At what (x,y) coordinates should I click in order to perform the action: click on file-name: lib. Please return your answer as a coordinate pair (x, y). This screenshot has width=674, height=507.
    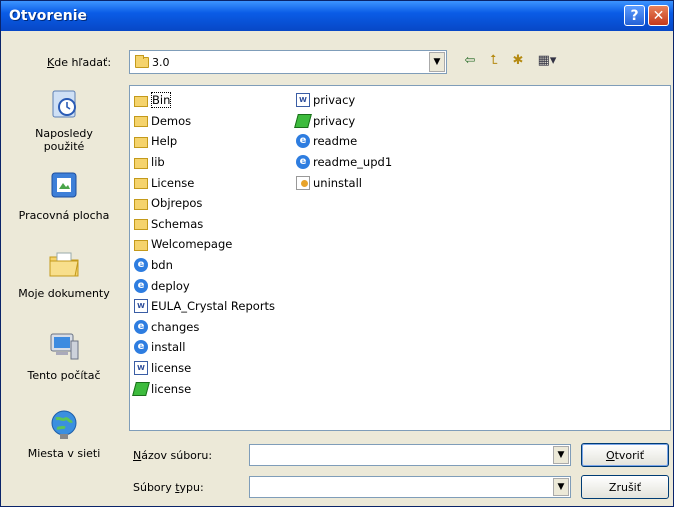
    Looking at the image, I should click on (158, 162).